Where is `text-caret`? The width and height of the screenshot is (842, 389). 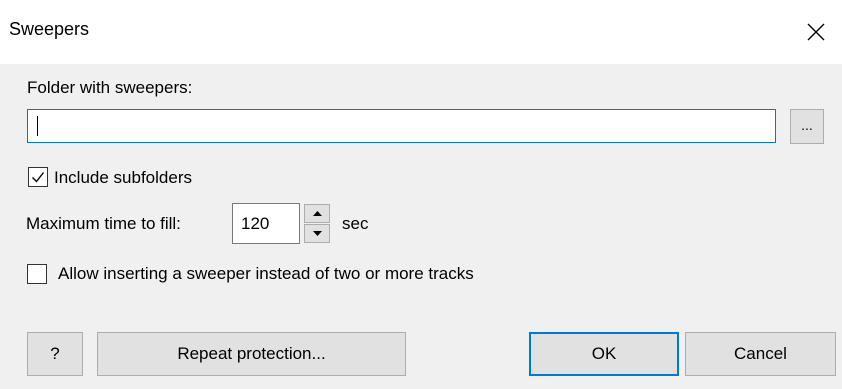 text-caret is located at coordinates (37, 126).